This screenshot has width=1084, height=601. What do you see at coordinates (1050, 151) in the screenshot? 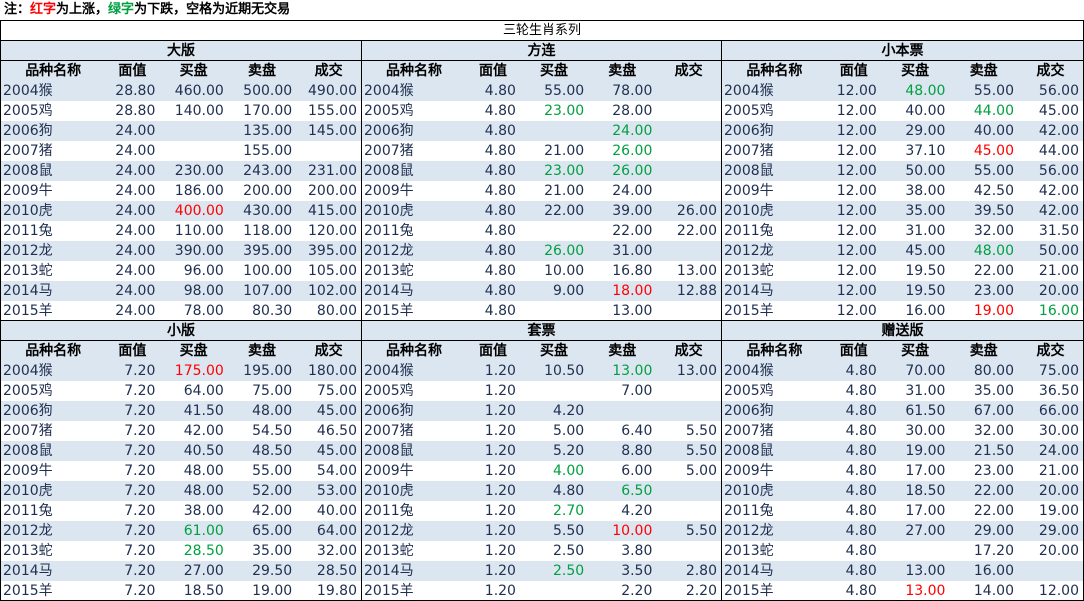
I see `price-cell: 44.00` at bounding box center [1050, 151].